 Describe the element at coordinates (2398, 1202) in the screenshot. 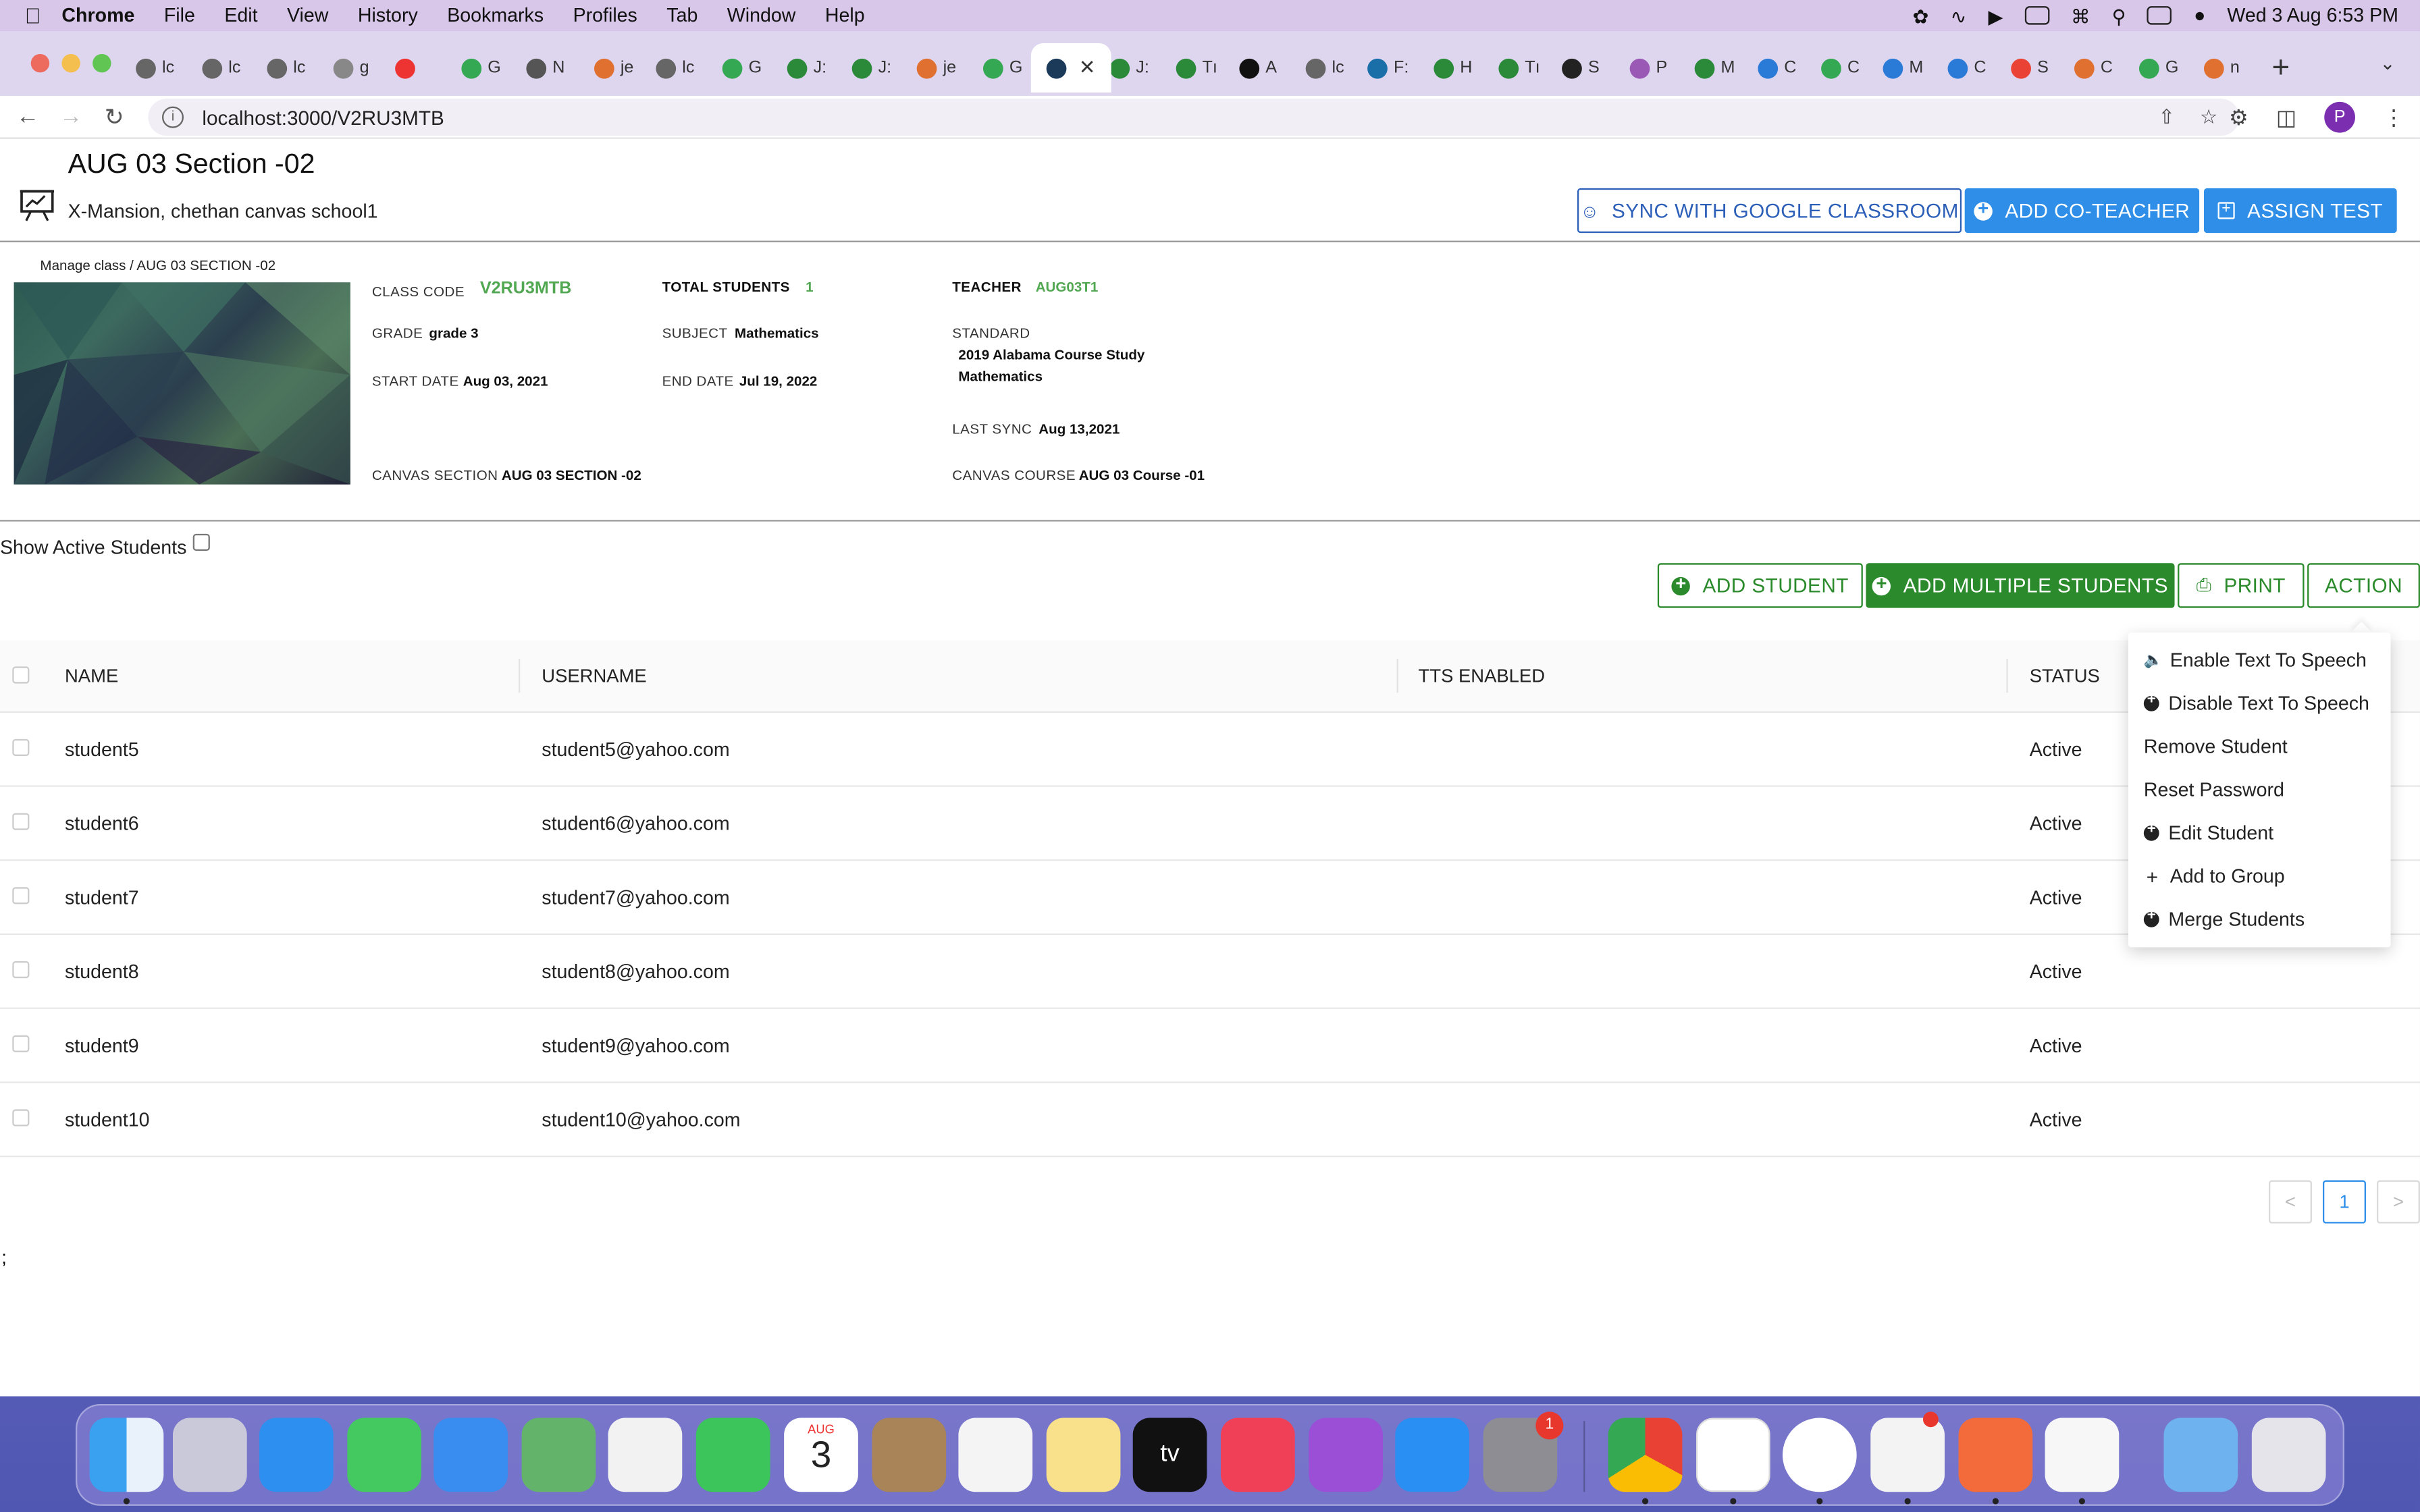

I see `pagination-next-button: >` at that location.